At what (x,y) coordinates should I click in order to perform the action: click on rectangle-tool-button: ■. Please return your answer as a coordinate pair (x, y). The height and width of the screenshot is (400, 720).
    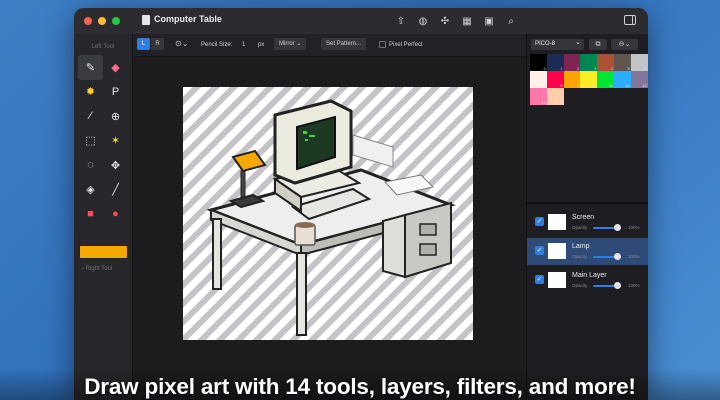
    Looking at the image, I should click on (90, 214).